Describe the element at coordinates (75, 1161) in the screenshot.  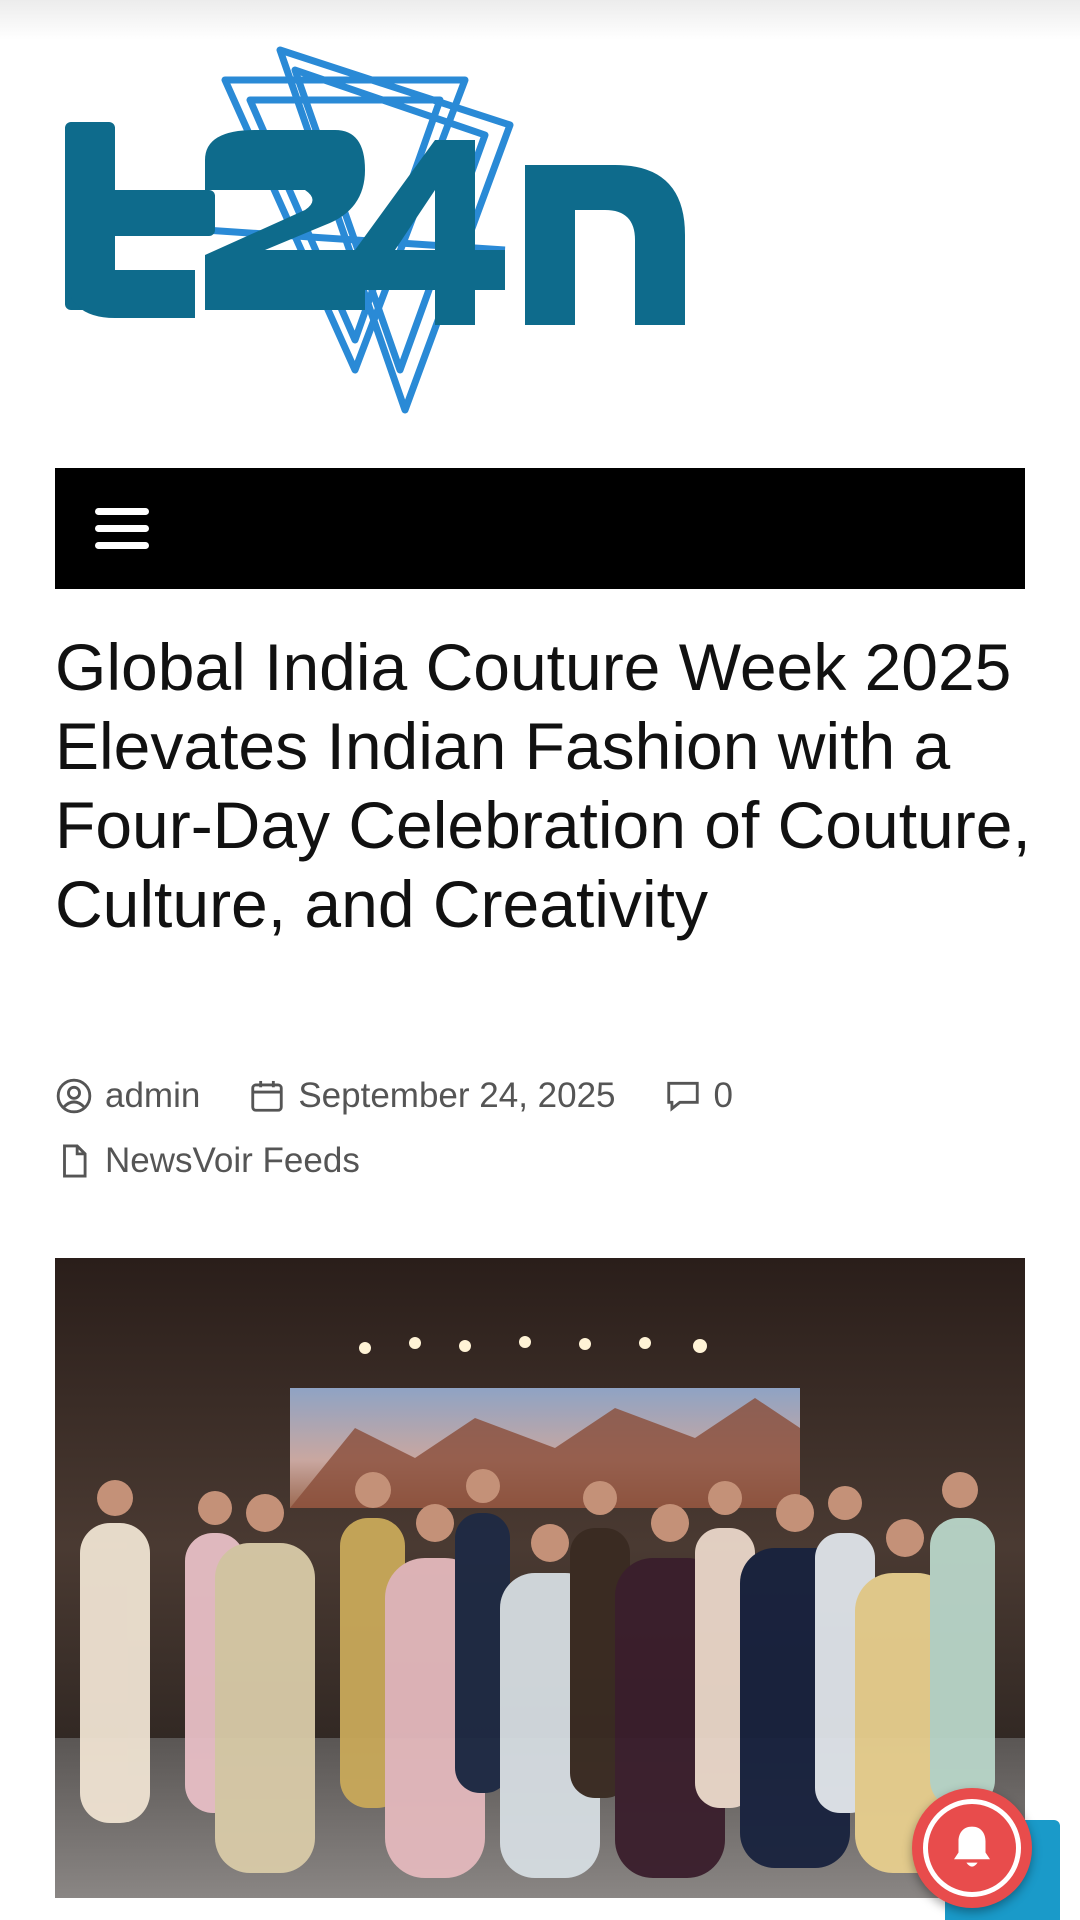
I see `file-icon` at that location.